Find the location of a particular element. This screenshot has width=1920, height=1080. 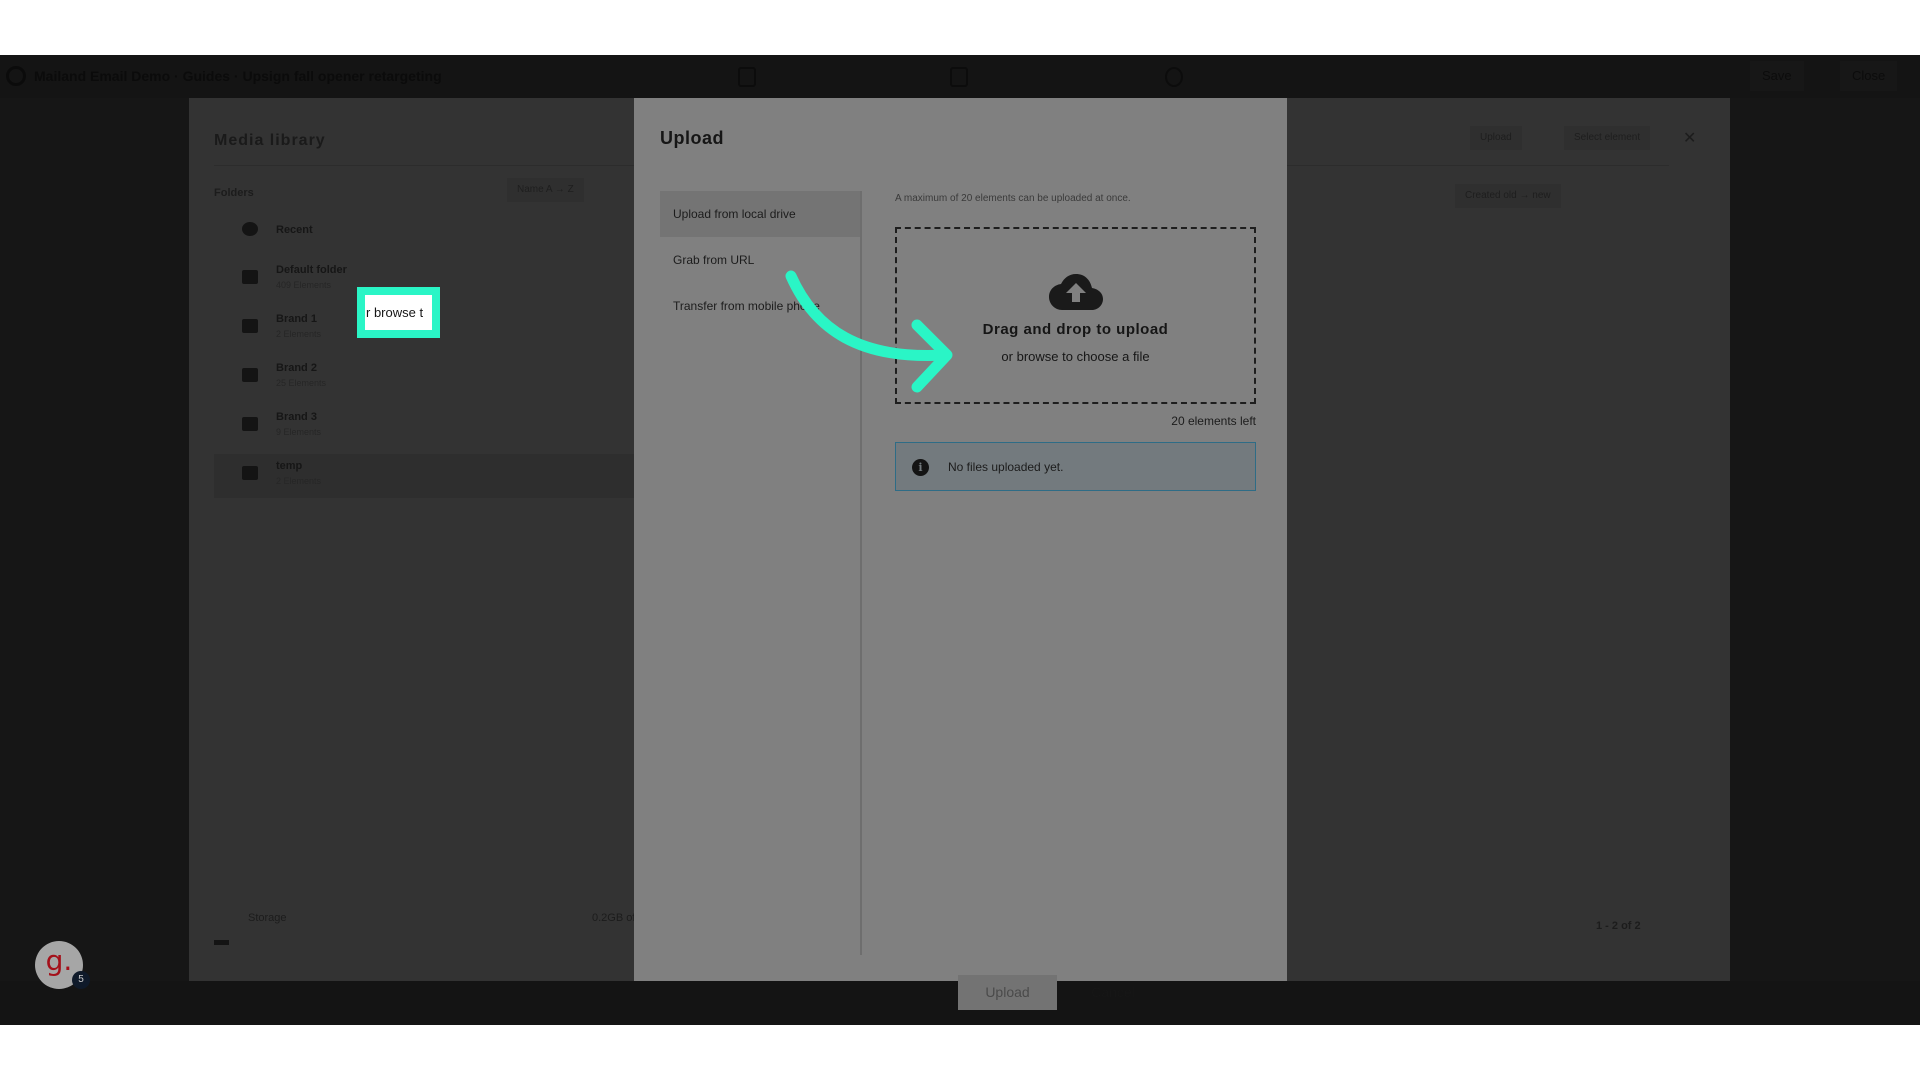

storage-value: 0.2GB of is located at coordinates (614, 918).